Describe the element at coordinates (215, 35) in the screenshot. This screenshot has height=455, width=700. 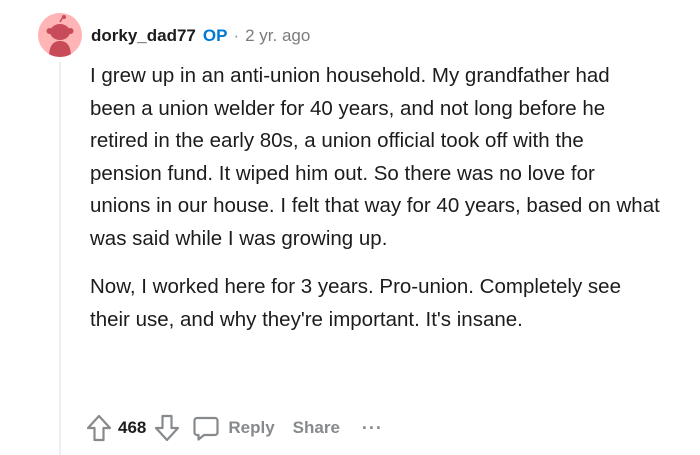
I see `op-badge: OP` at that location.